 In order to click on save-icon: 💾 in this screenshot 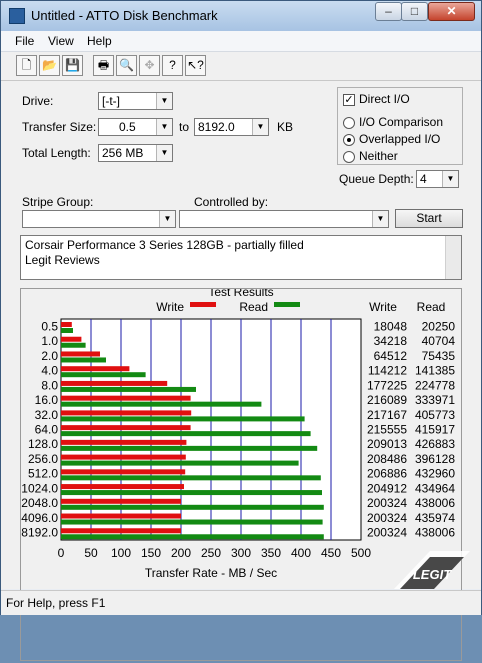, I will do `click(72, 65)`.